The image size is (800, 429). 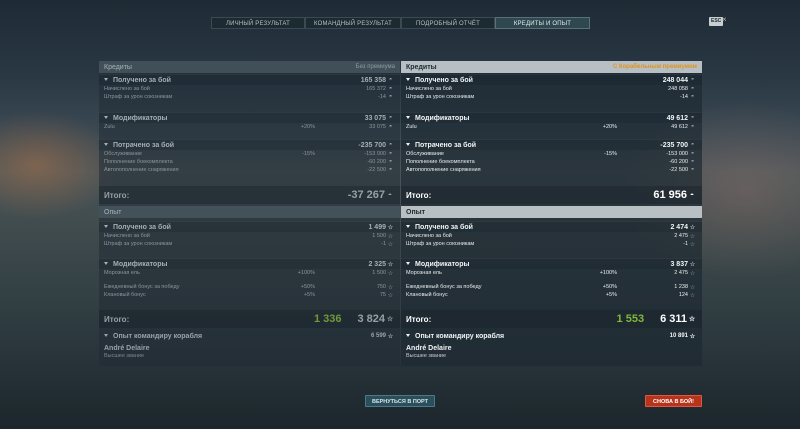 I want to click on value: -60 200, so click(x=376, y=162).